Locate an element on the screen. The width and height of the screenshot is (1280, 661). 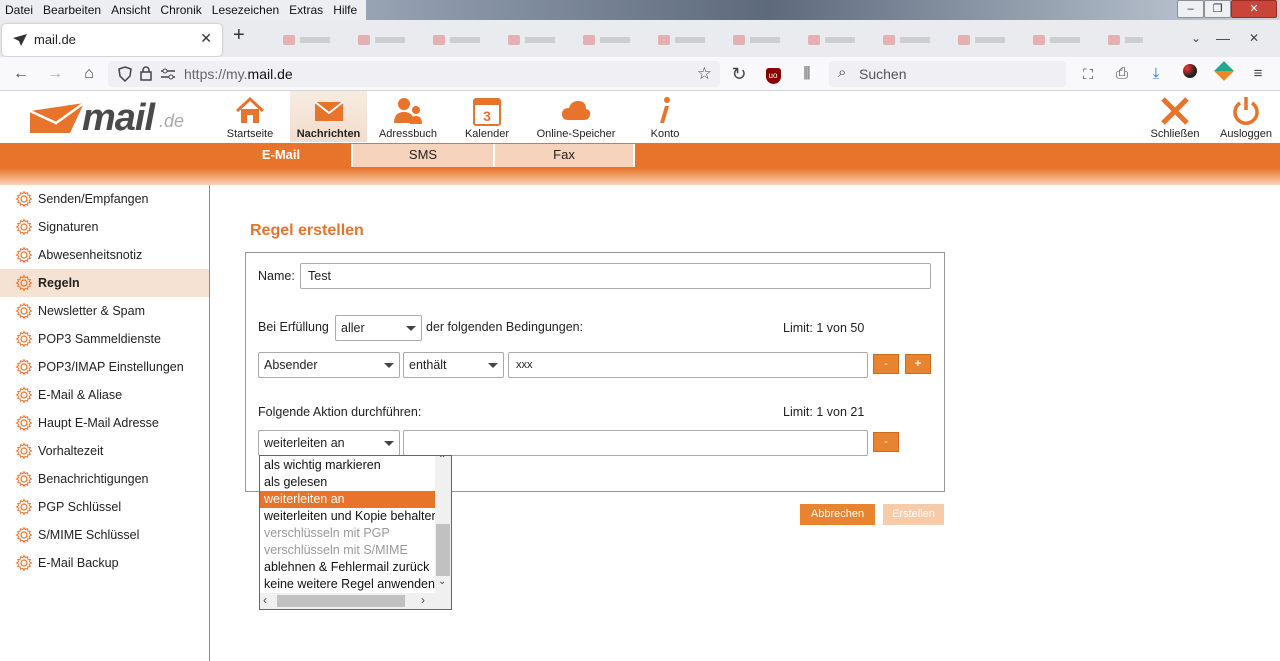
sidebar-item: Abwesenheitsnotiz is located at coordinates (104, 255).